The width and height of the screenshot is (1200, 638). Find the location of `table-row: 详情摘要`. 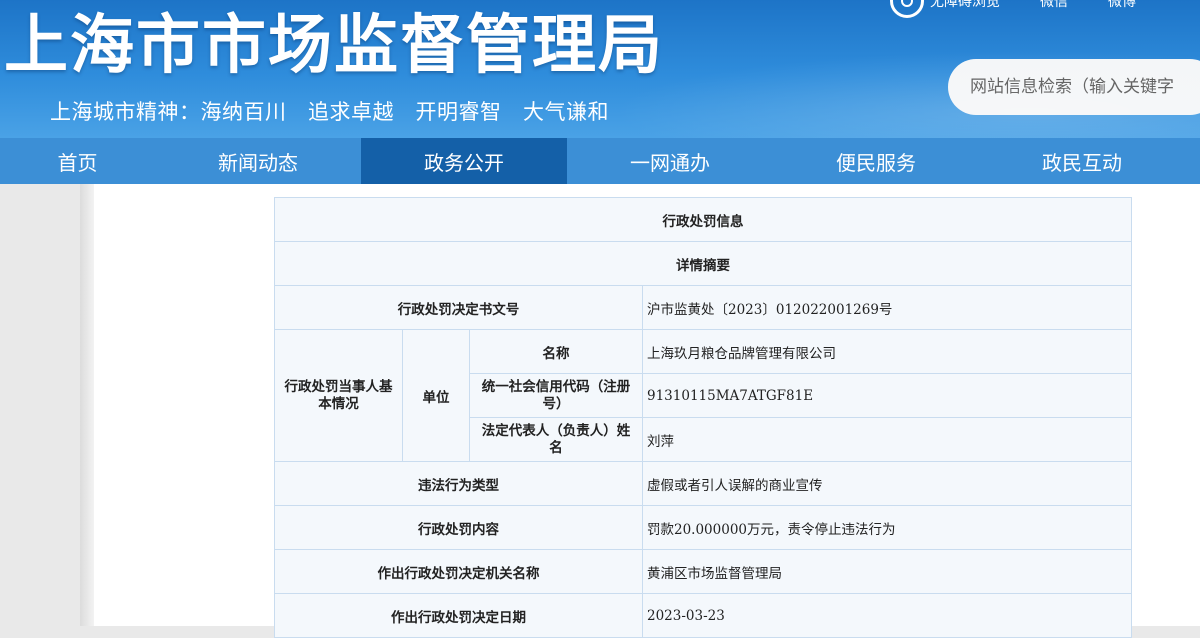

table-row: 详情摘要 is located at coordinates (703, 263).